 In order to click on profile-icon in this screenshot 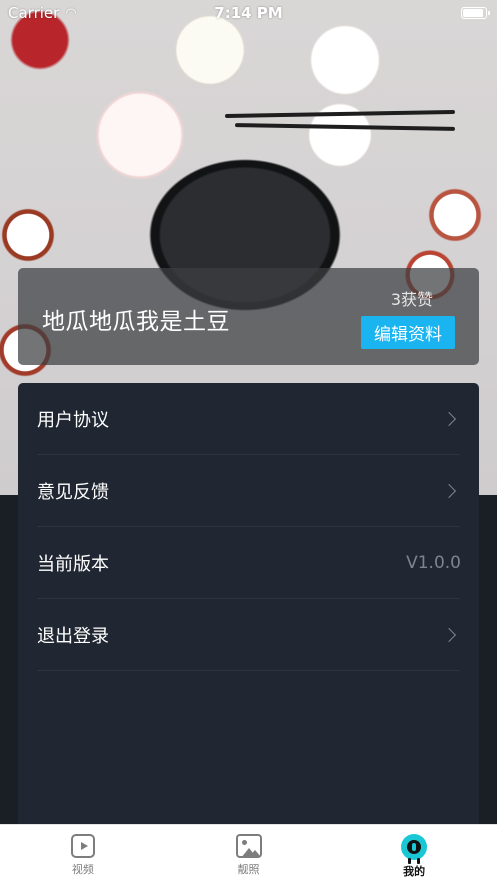, I will do `click(414, 849)`.